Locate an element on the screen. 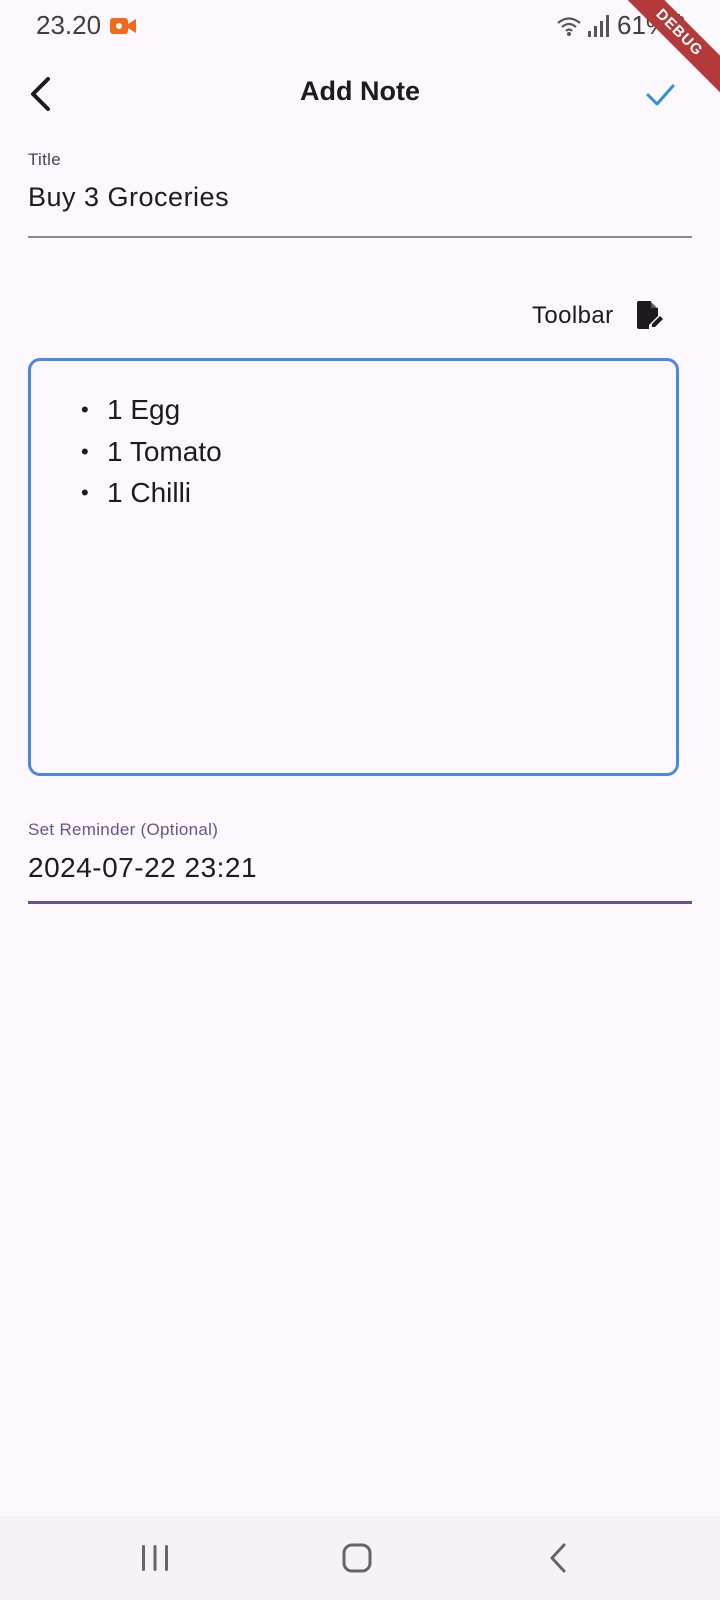  app-bar: Add Note is located at coordinates (360, 95).